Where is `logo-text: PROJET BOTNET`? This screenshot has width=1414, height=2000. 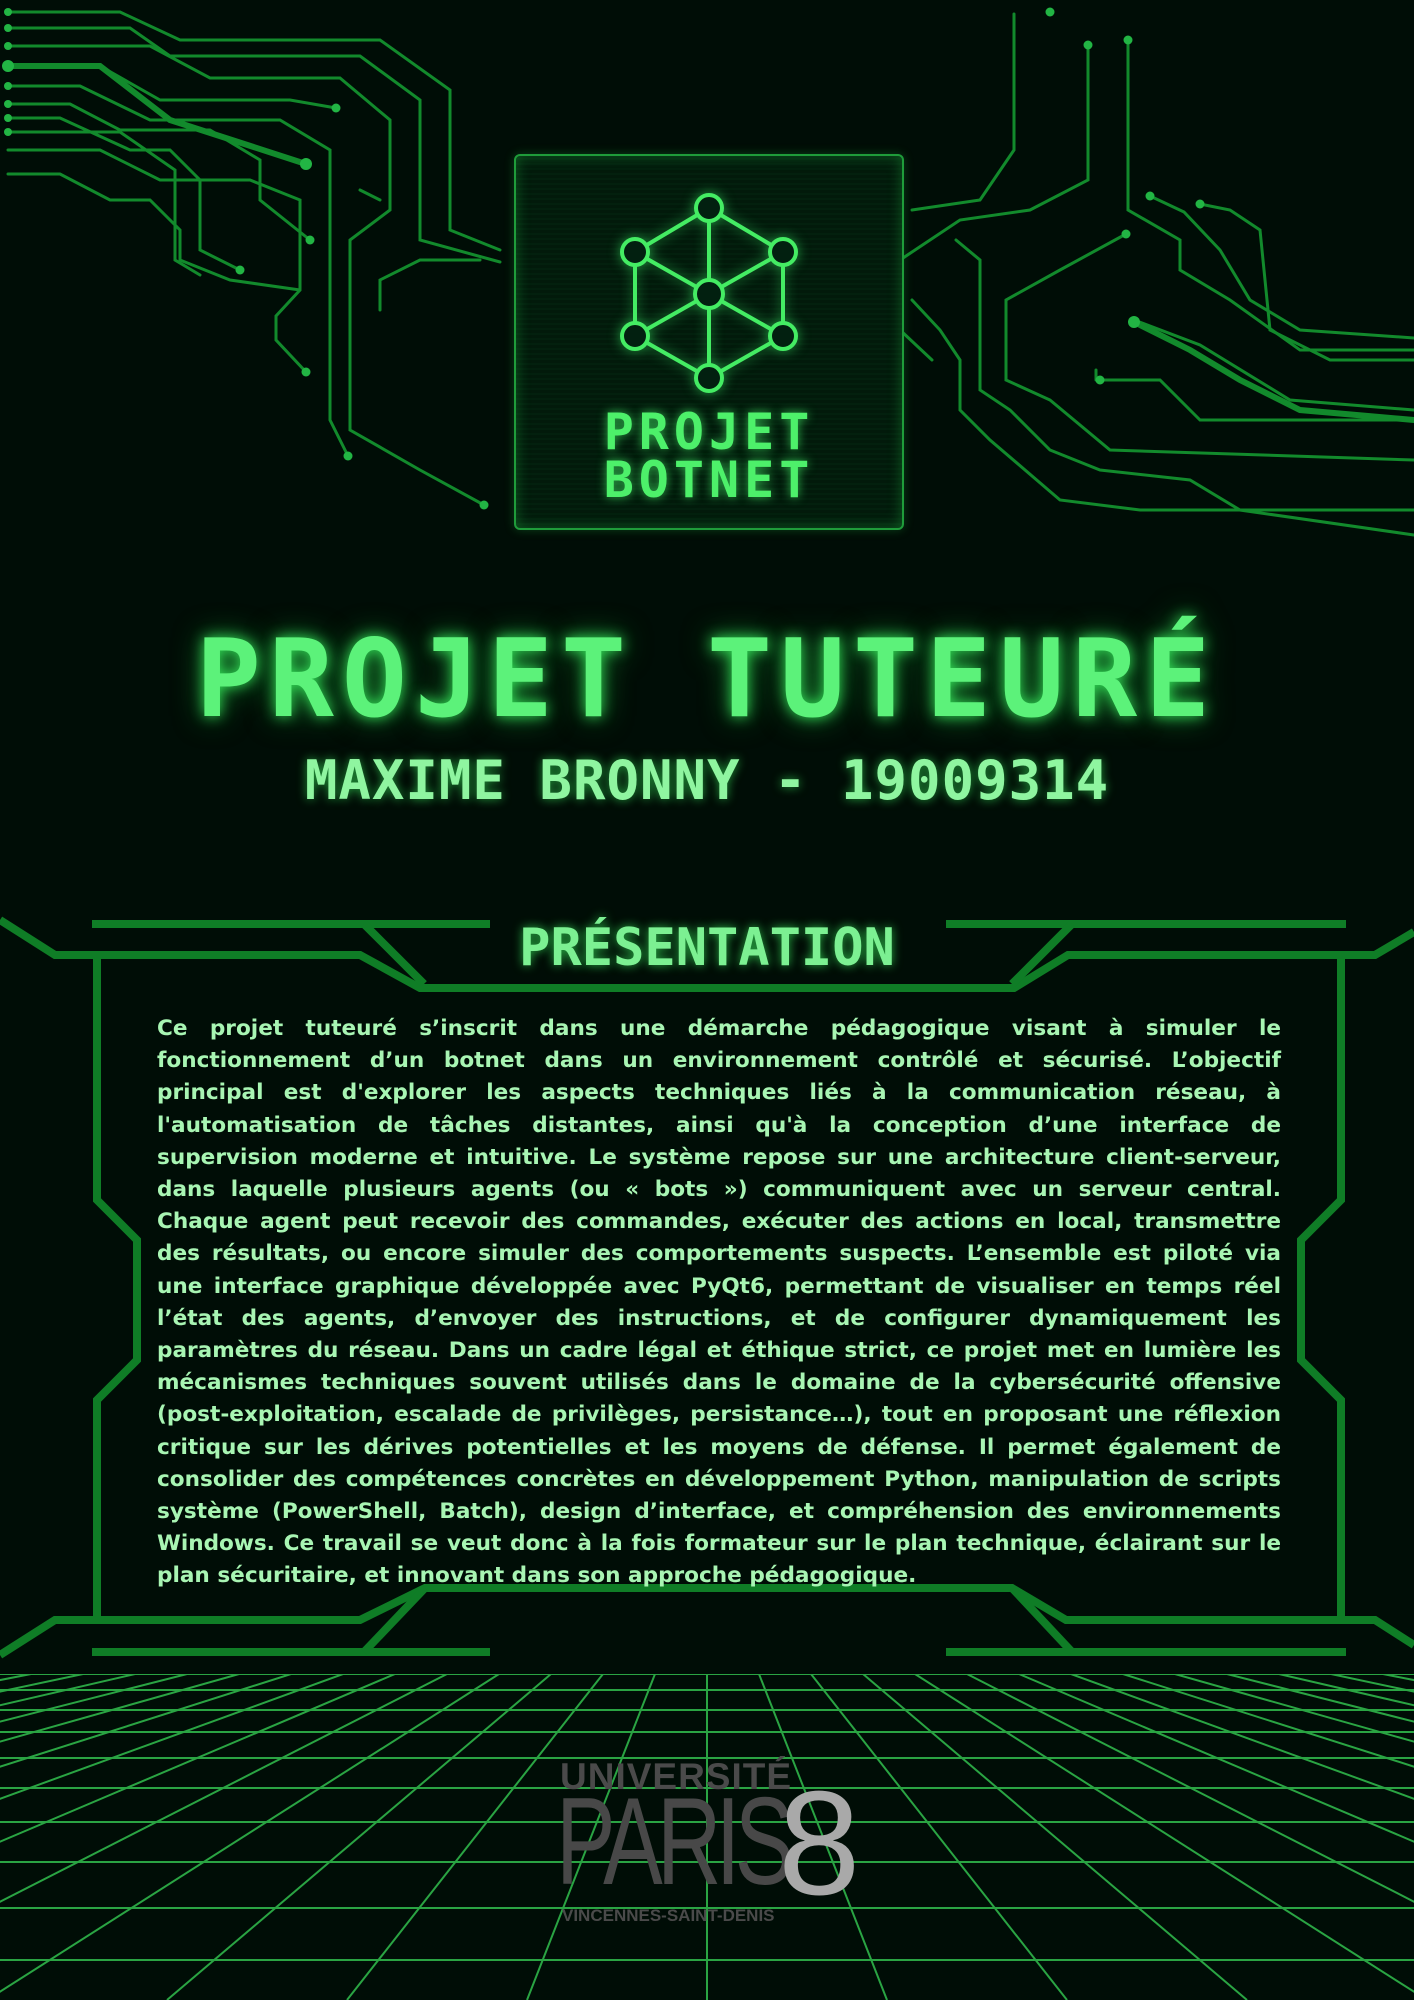 logo-text: PROJET BOTNET is located at coordinates (709, 456).